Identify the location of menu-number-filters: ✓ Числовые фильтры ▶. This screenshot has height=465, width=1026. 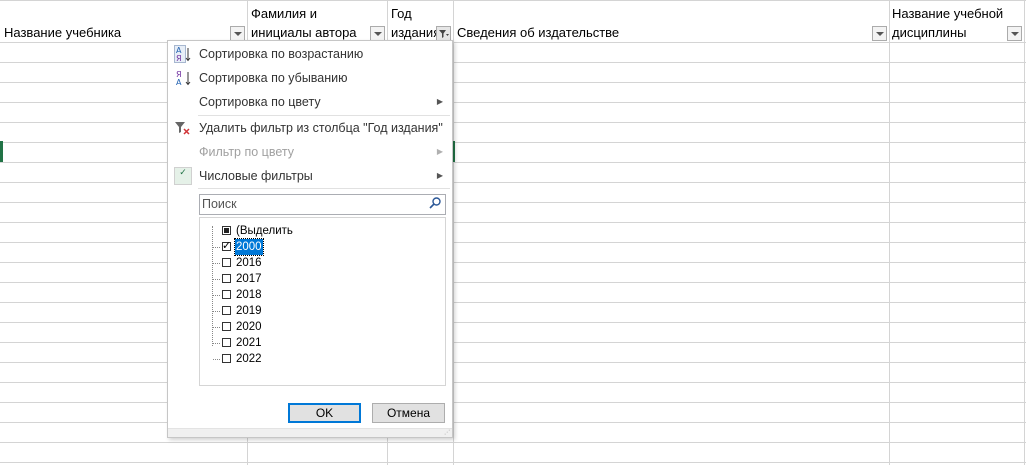
(310, 176).